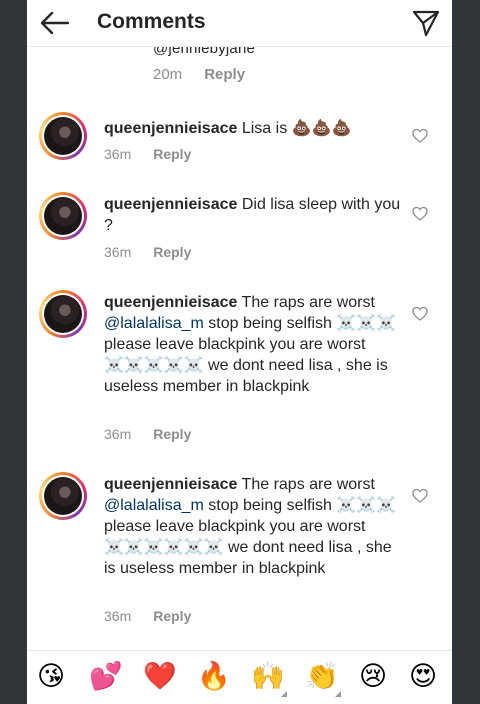  Describe the element at coordinates (168, 74) in the screenshot. I see `comment-time: 20m` at that location.